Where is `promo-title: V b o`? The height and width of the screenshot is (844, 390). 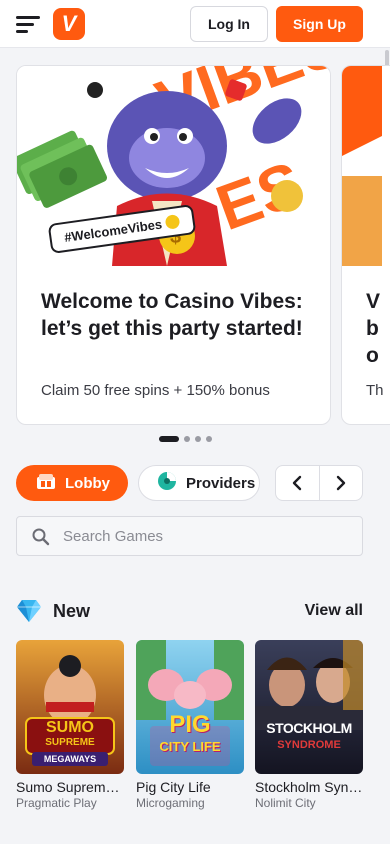 promo-title: V b o is located at coordinates (373, 328).